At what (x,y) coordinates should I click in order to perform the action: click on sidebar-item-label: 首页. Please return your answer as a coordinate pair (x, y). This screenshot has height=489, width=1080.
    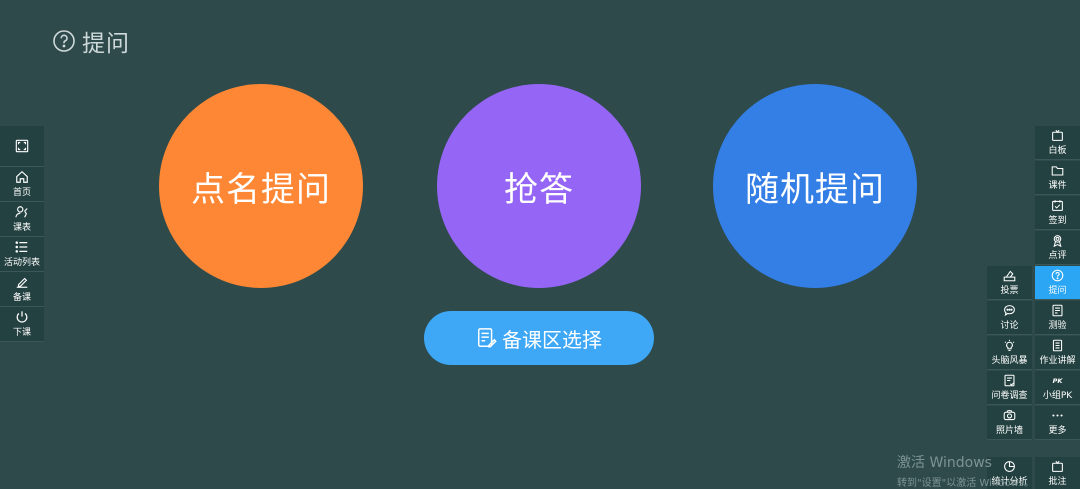
    Looking at the image, I should click on (21, 193).